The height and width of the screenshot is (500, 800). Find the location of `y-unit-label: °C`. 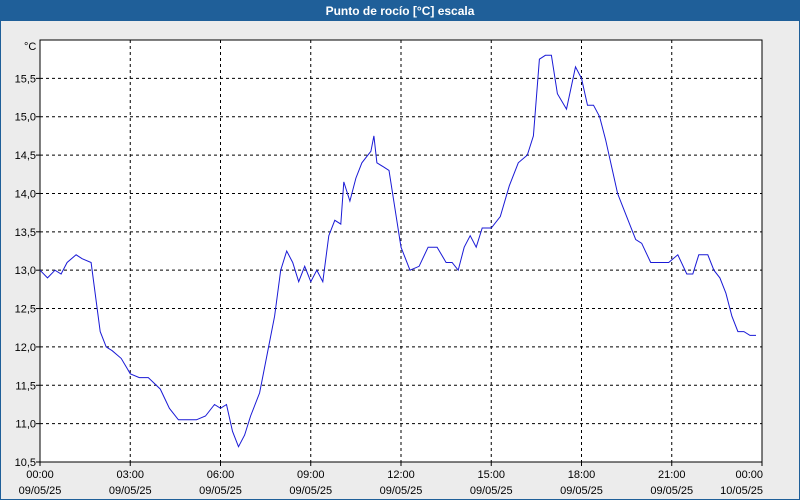

y-unit-label: °C is located at coordinates (30, 47).